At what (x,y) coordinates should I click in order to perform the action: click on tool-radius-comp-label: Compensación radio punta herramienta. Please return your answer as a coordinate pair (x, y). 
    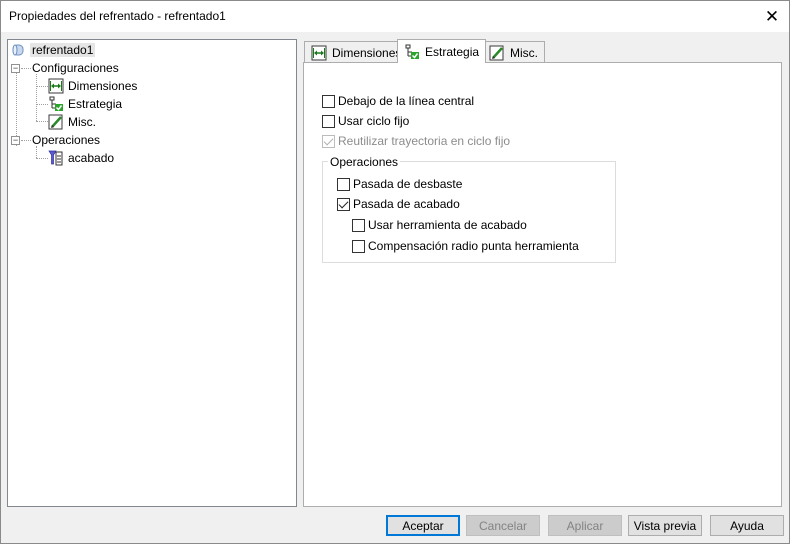
    Looking at the image, I should click on (473, 246).